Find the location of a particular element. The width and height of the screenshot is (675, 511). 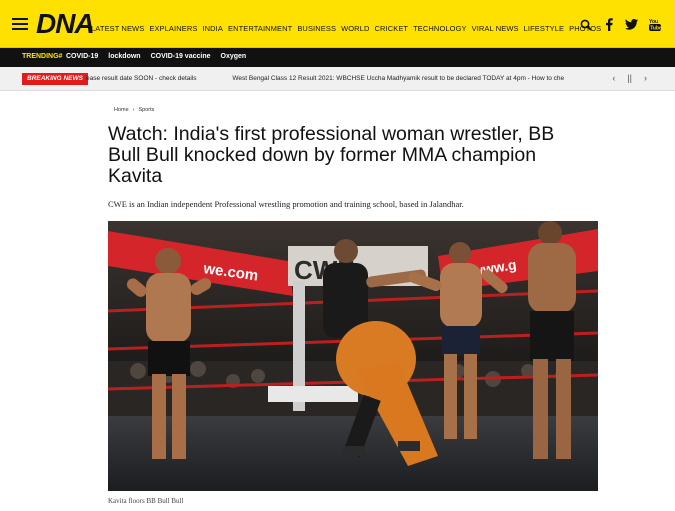

search-icon is located at coordinates (585, 24).